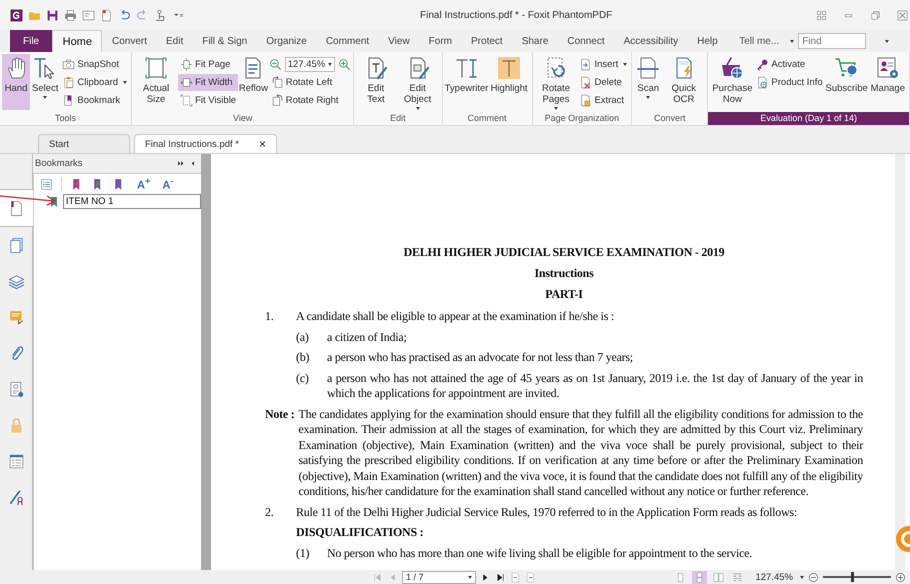 This screenshot has height=584, width=910. Describe the element at coordinates (466, 82) in the screenshot. I see `ribbon-button: Typewriter` at that location.